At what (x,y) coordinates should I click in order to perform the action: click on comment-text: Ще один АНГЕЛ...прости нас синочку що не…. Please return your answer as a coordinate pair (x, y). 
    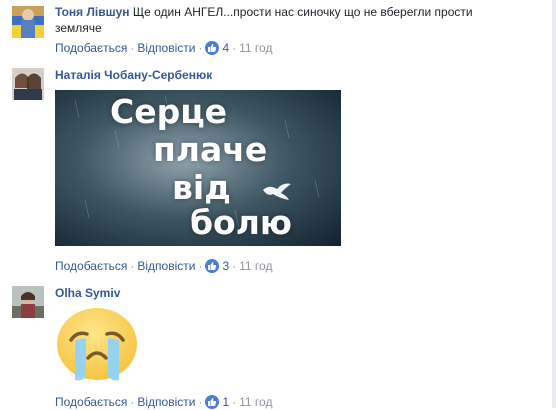
    Looking at the image, I should click on (302, 12).